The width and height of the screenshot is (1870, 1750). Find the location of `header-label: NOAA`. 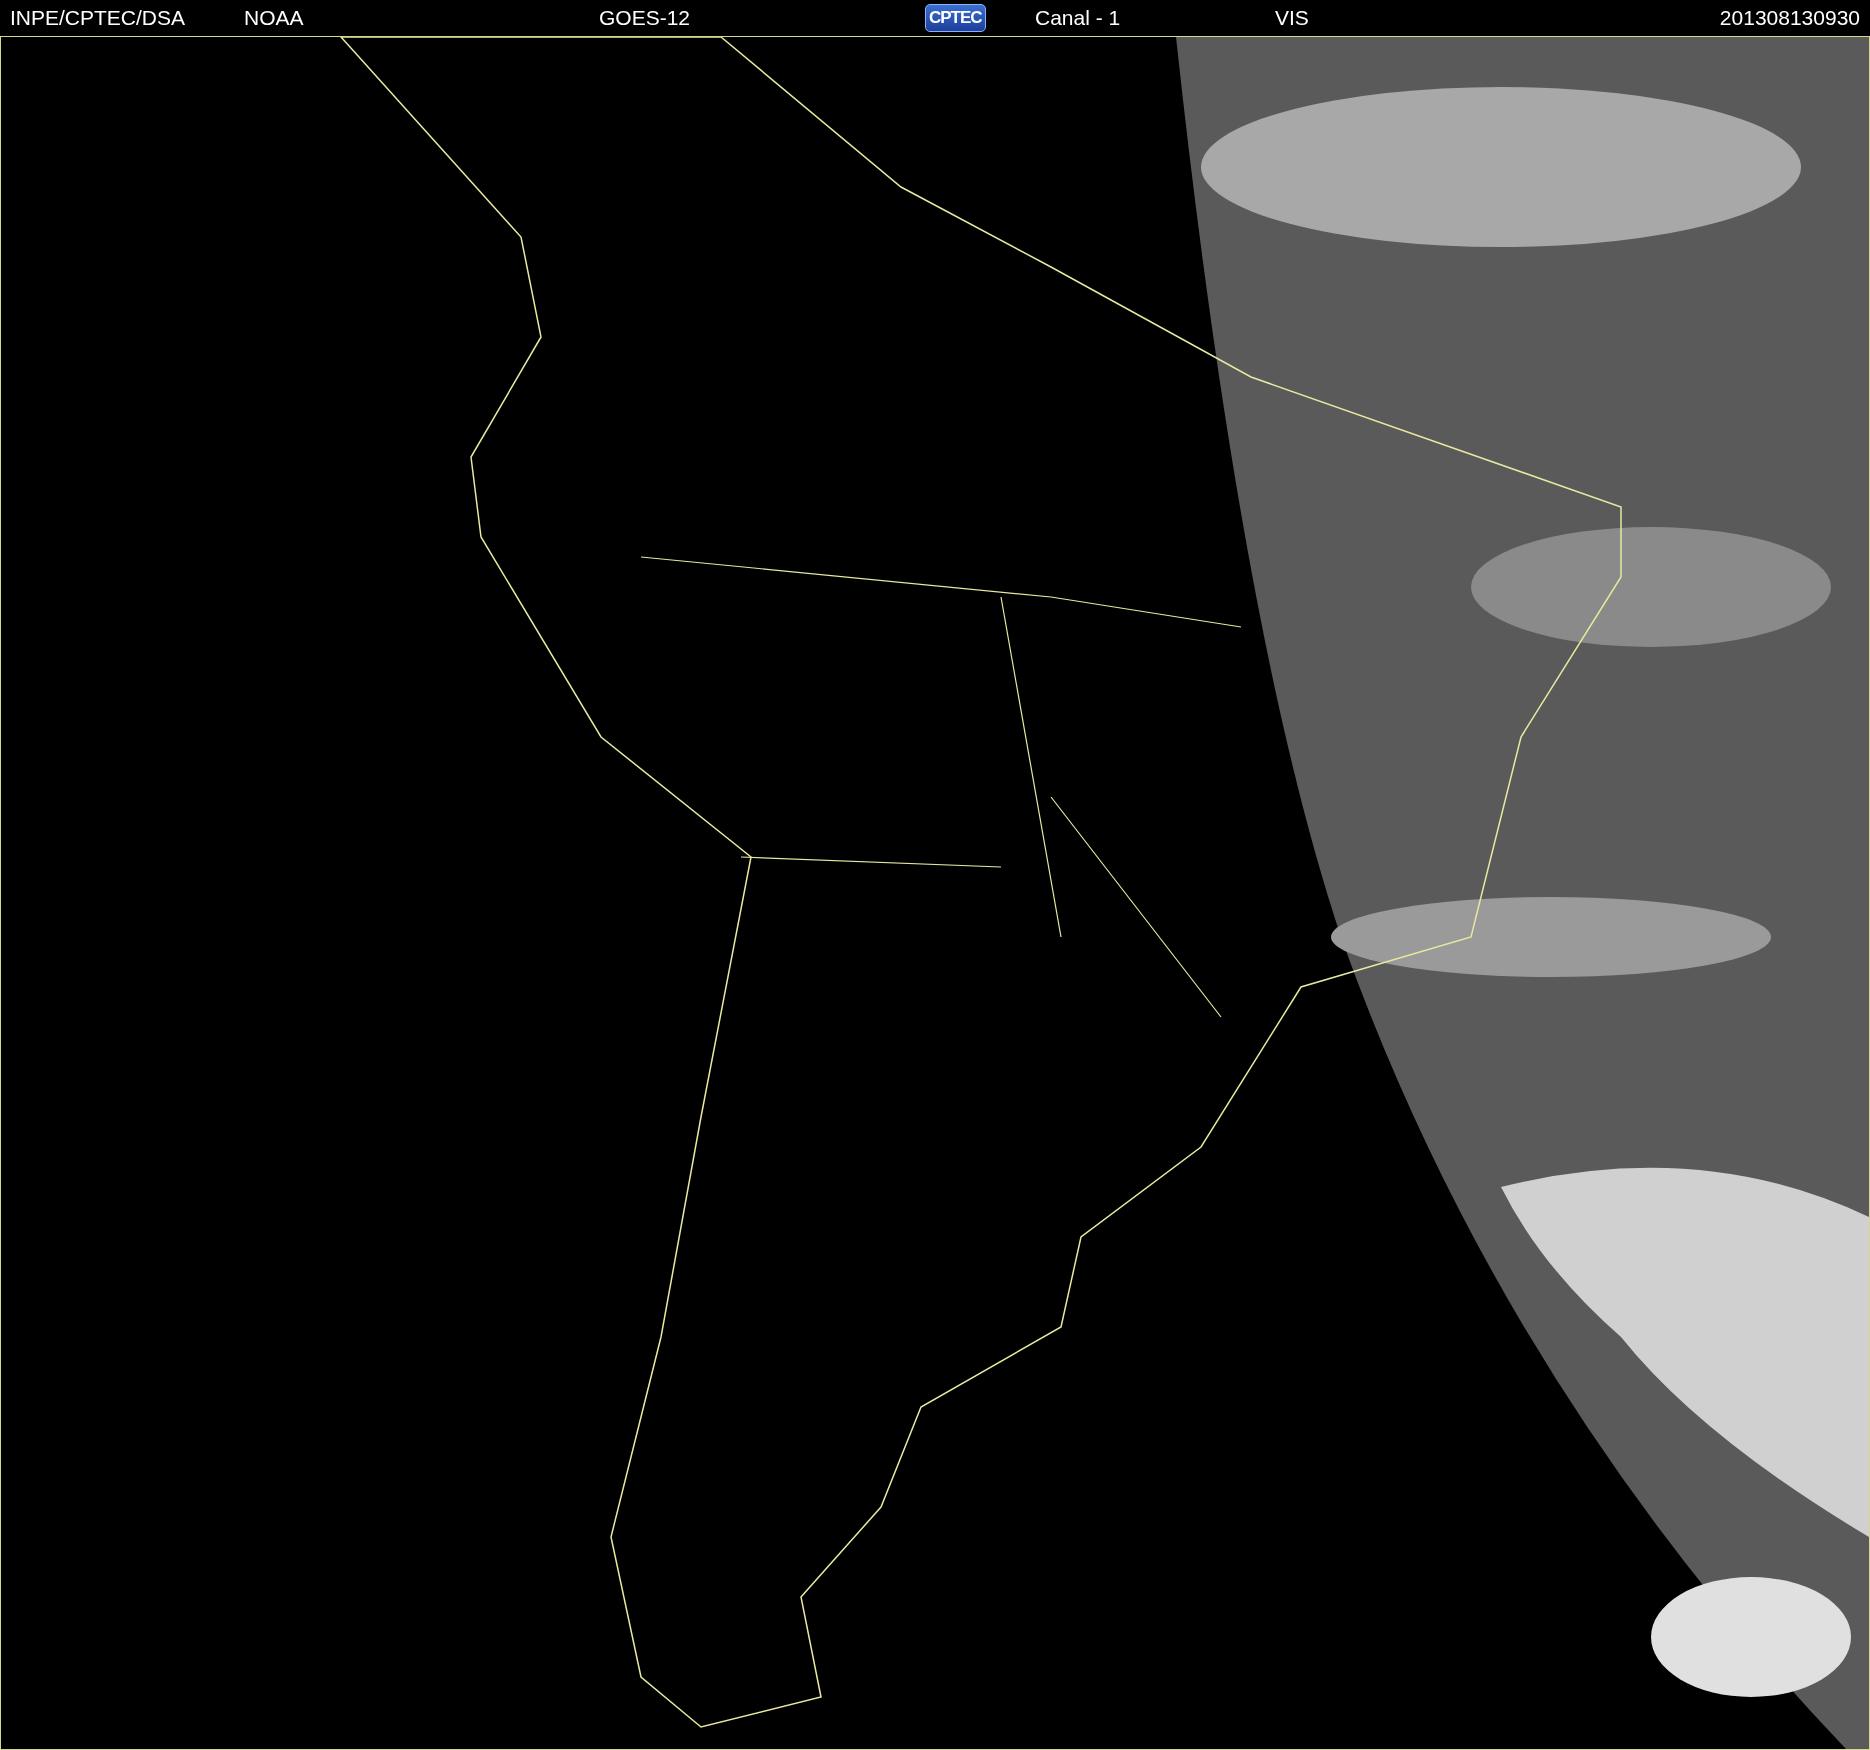

header-label: NOAA is located at coordinates (274, 18).